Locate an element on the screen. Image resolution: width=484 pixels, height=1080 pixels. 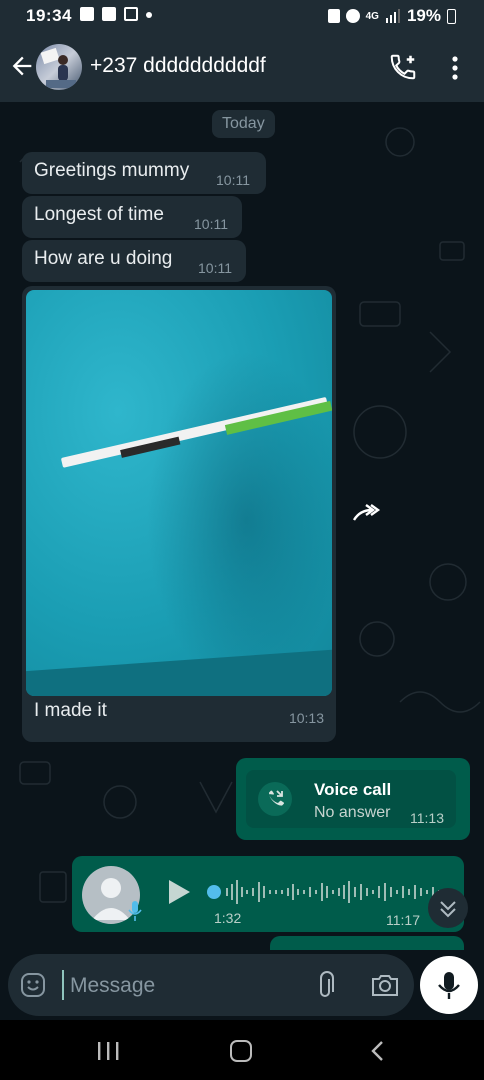
more-notifications-icon is located at coordinates (149, 15).